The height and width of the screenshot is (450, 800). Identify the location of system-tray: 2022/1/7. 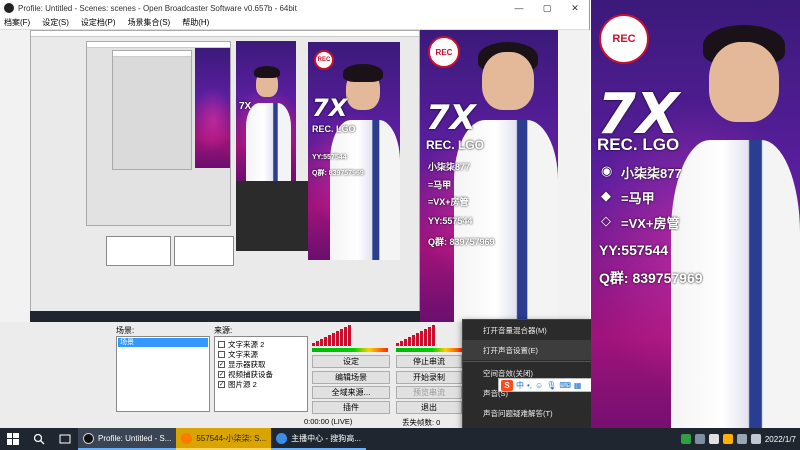
(740, 439).